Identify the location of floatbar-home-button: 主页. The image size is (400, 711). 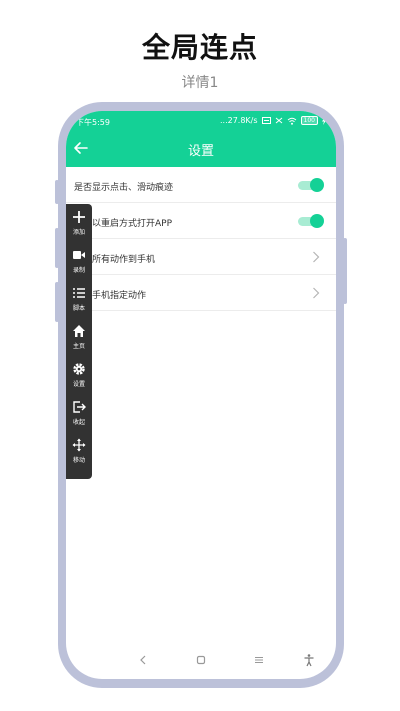
(79, 341).